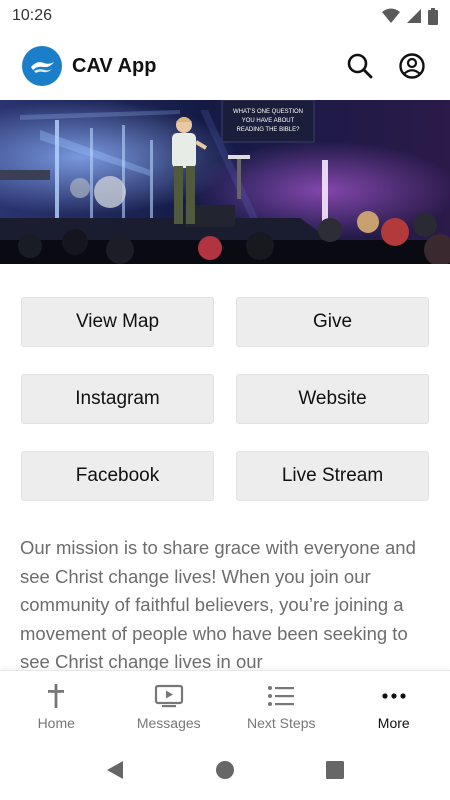 The image size is (450, 800). I want to click on cross-icon, so click(56, 696).